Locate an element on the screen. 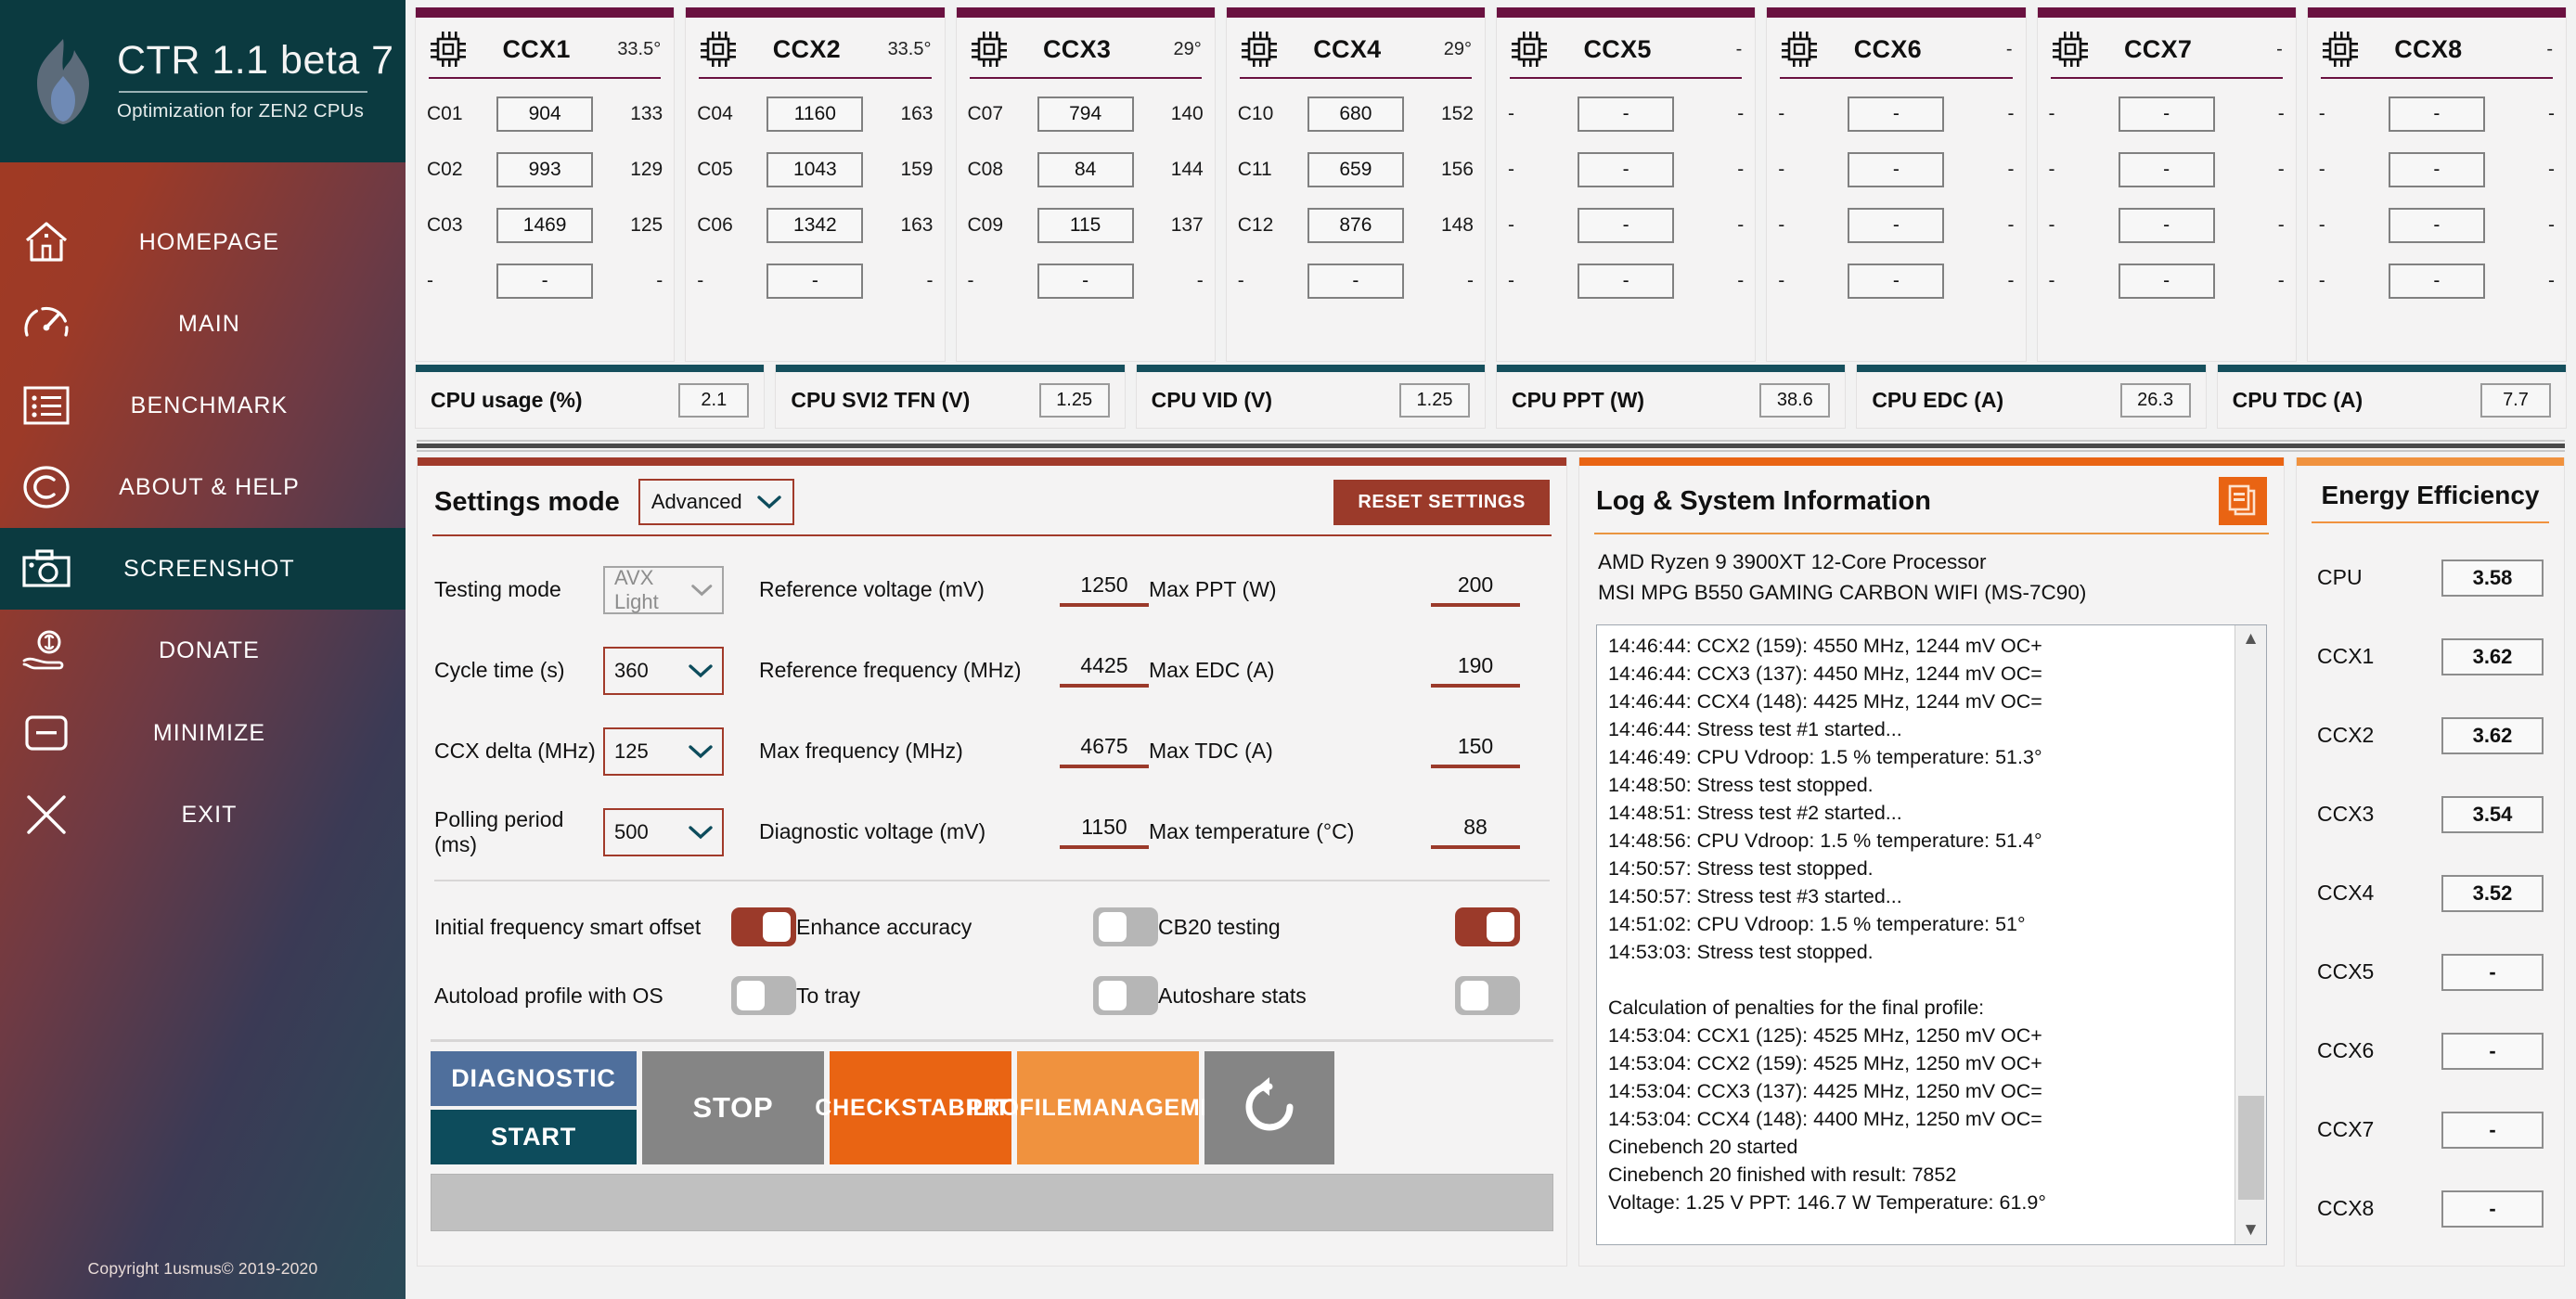 This screenshot has height=1299, width=2576. scroll-up-arrow-icon: ▲ is located at coordinates (2251, 639).